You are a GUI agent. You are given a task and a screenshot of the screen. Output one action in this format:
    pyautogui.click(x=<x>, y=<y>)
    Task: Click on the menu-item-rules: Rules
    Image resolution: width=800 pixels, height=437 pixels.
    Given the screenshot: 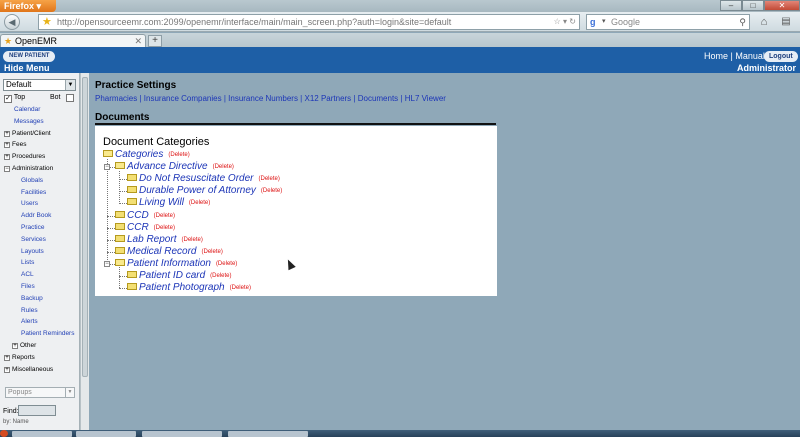 What is the action you would take?
    pyautogui.click(x=42, y=311)
    